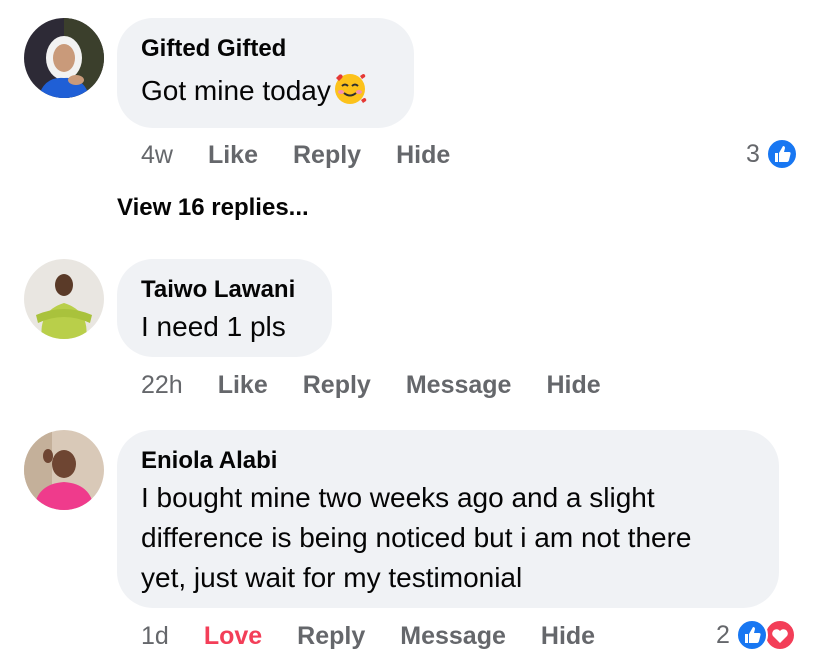 The width and height of the screenshot is (828, 669). I want to click on reaction-summary: 2, so click(756, 635).